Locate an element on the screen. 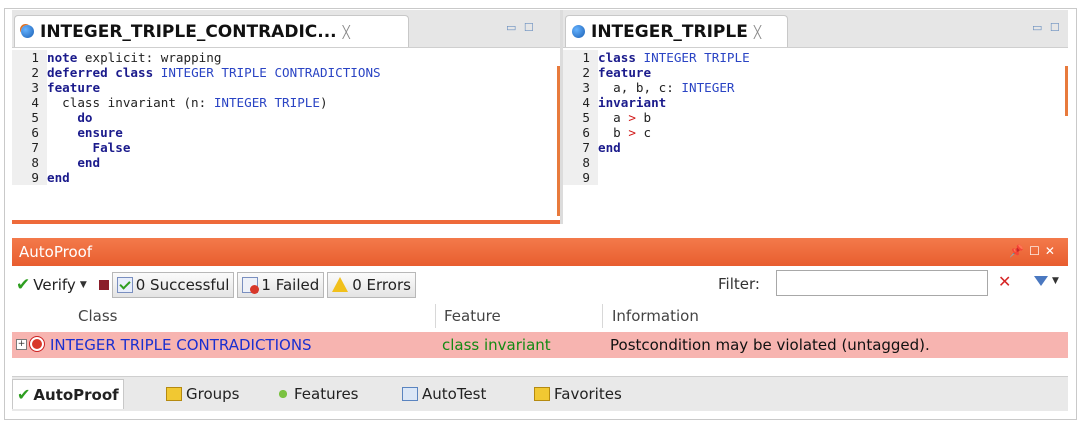  code-line: 8 is located at coordinates (815, 162).